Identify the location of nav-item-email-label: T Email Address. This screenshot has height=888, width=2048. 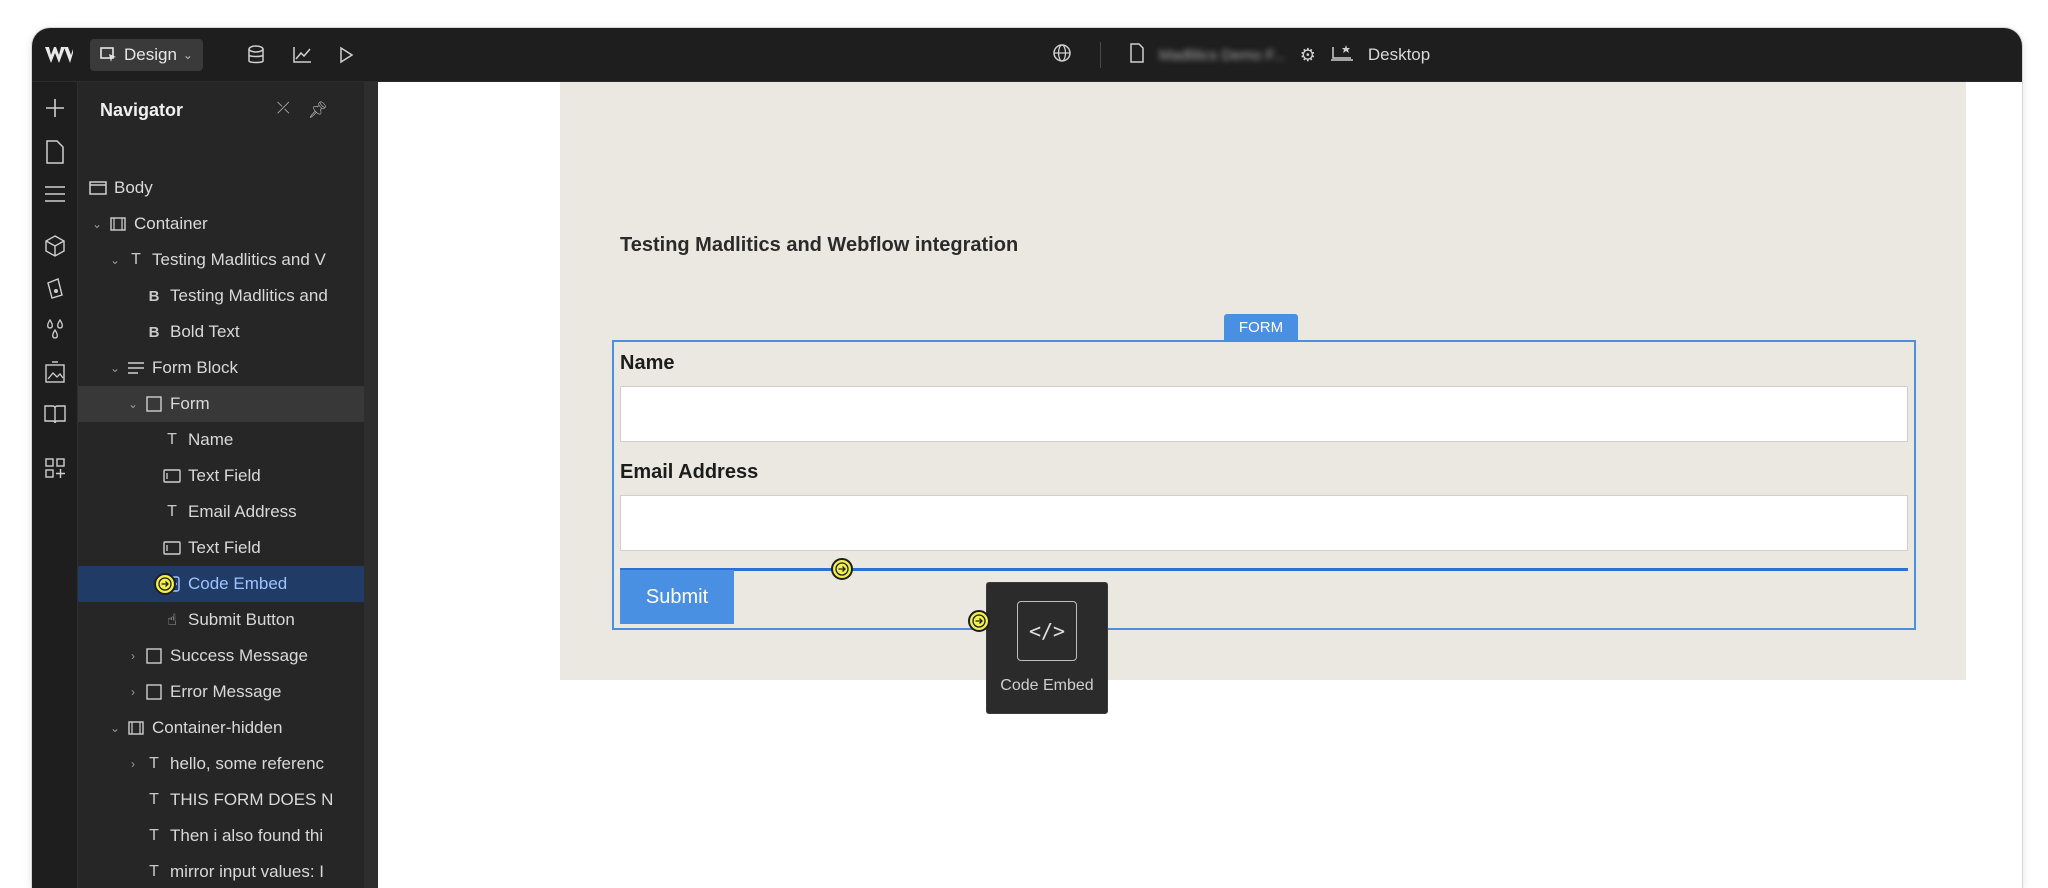
(221, 512).